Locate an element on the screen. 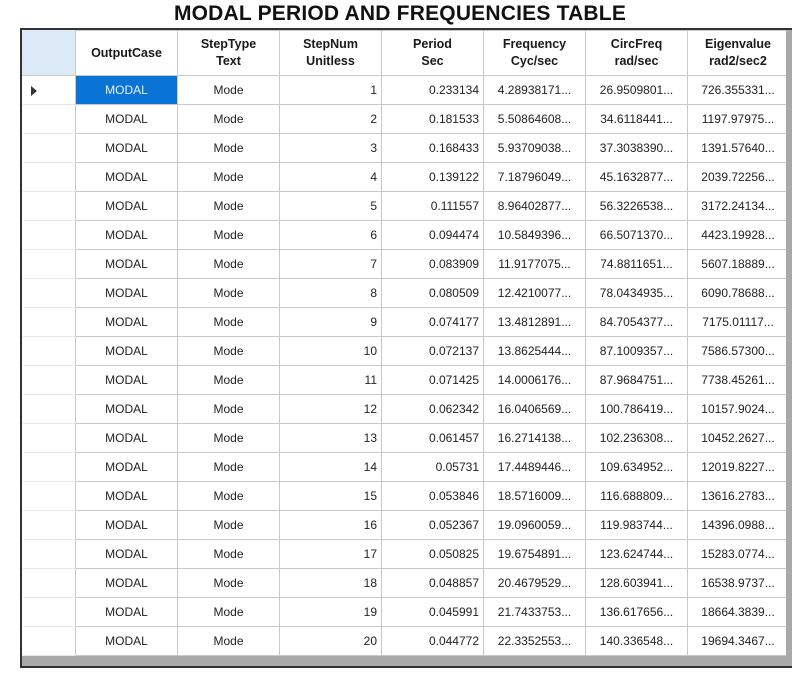 Image resolution: width=800 pixels, height=682 pixels. cell-period: 0.071425 is located at coordinates (432, 380).